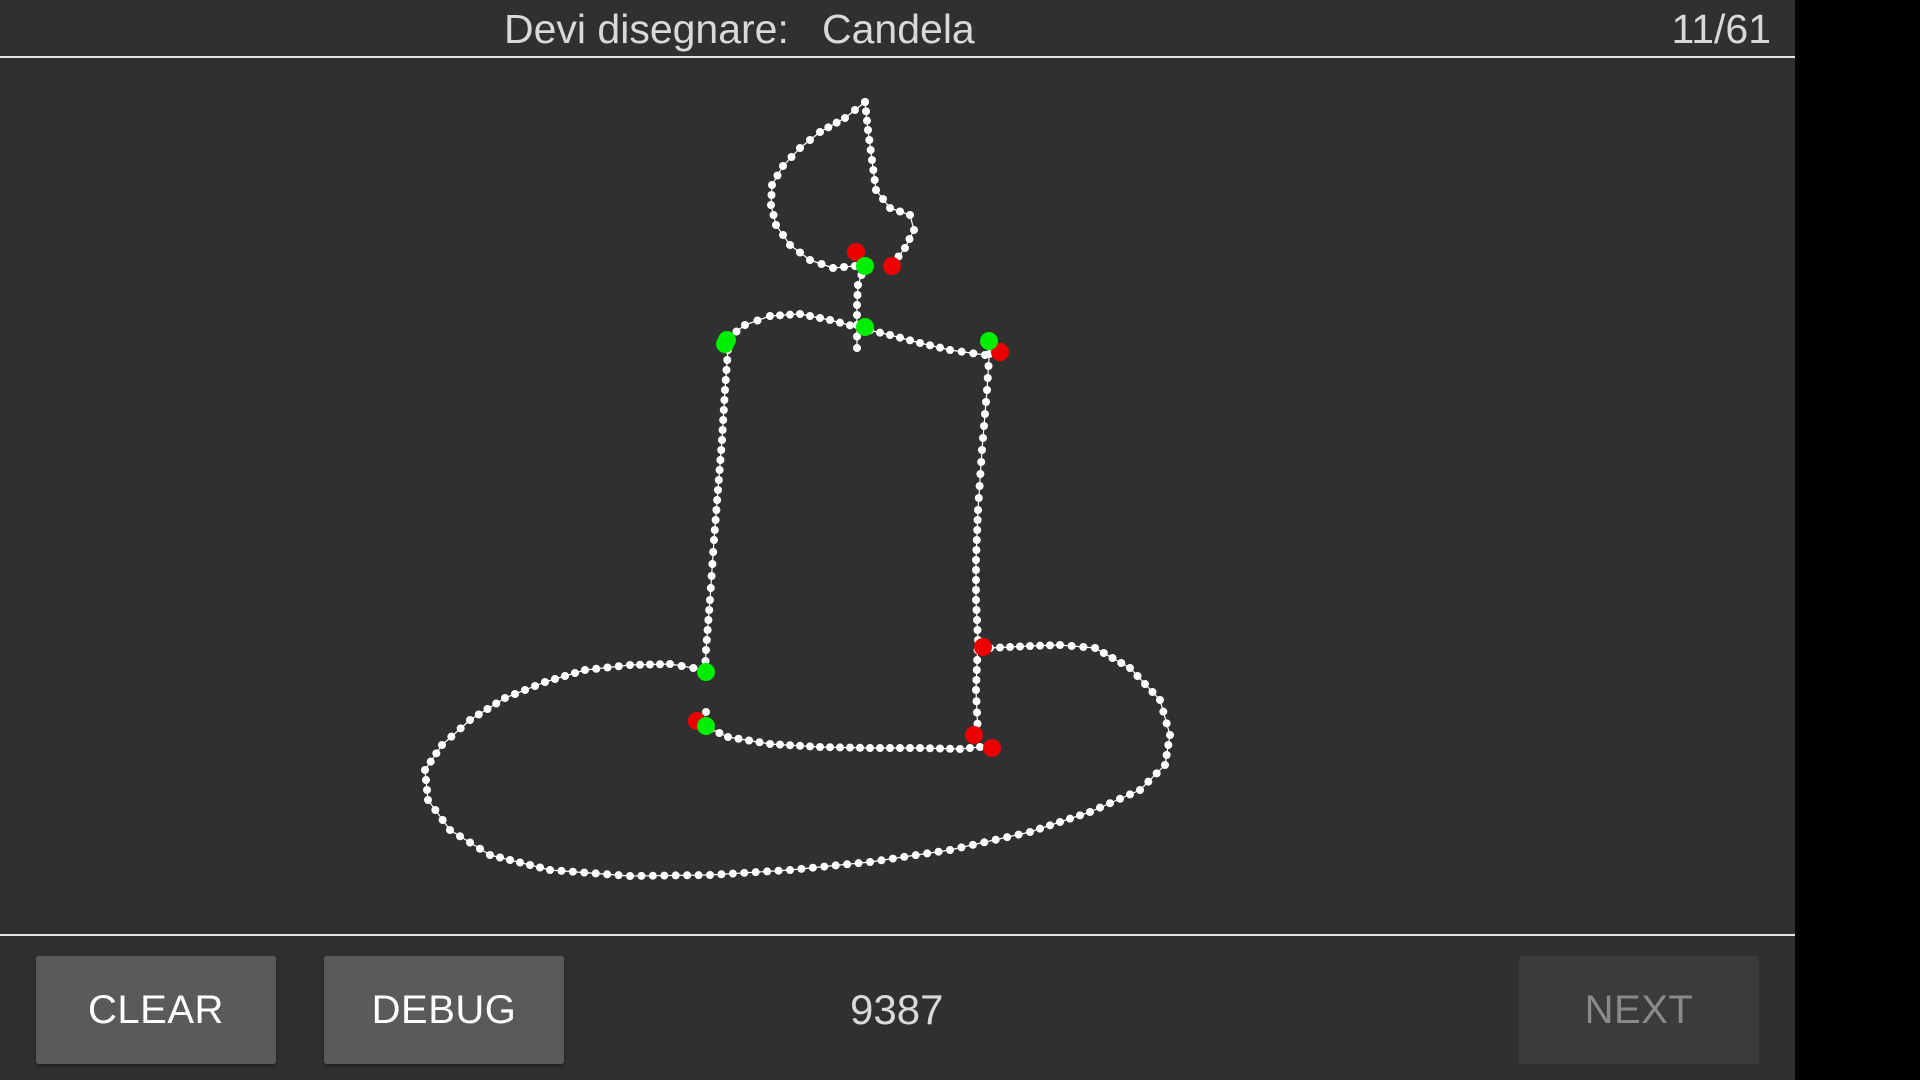 Image resolution: width=1920 pixels, height=1080 pixels. What do you see at coordinates (892, 266) in the screenshot?
I see `stroke-end-marker` at bounding box center [892, 266].